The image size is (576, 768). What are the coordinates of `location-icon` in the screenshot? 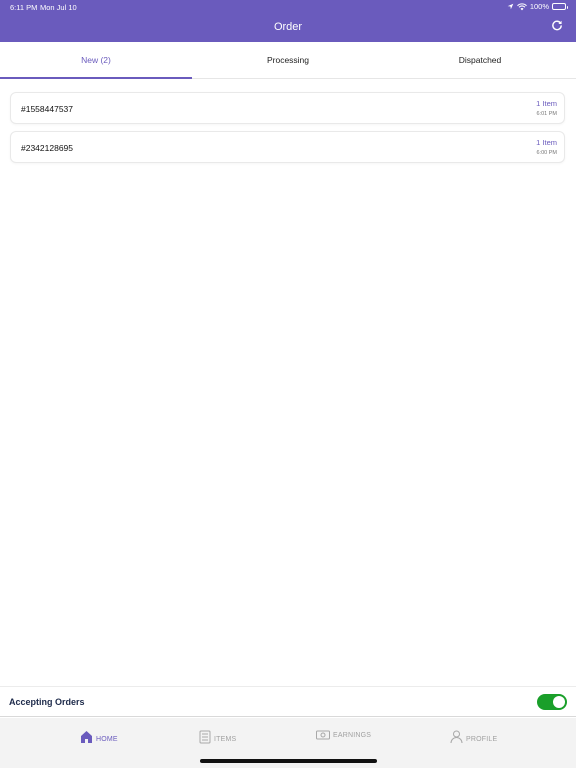 It's located at (510, 6).